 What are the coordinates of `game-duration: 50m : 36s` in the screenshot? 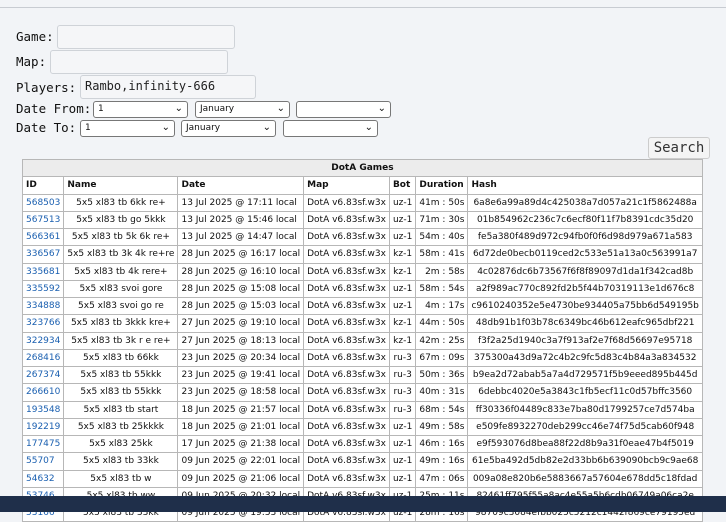 It's located at (442, 375).